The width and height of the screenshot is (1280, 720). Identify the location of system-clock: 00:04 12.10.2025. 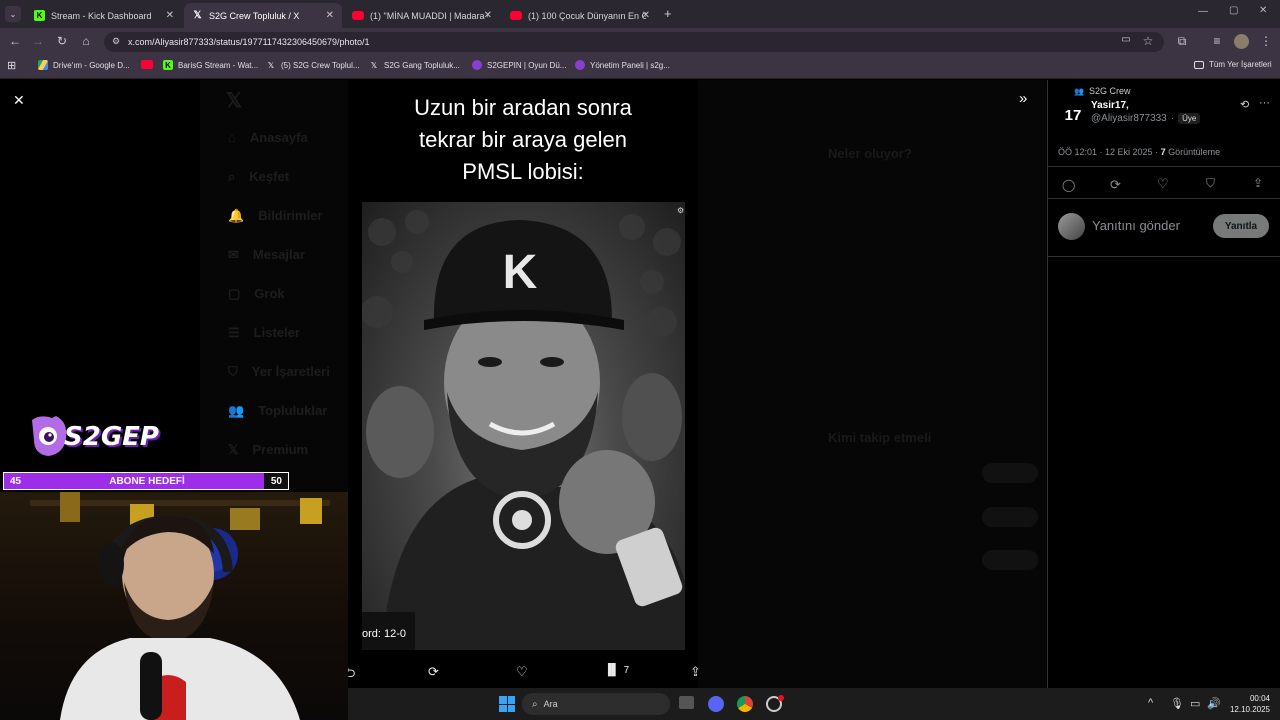
(1245, 704).